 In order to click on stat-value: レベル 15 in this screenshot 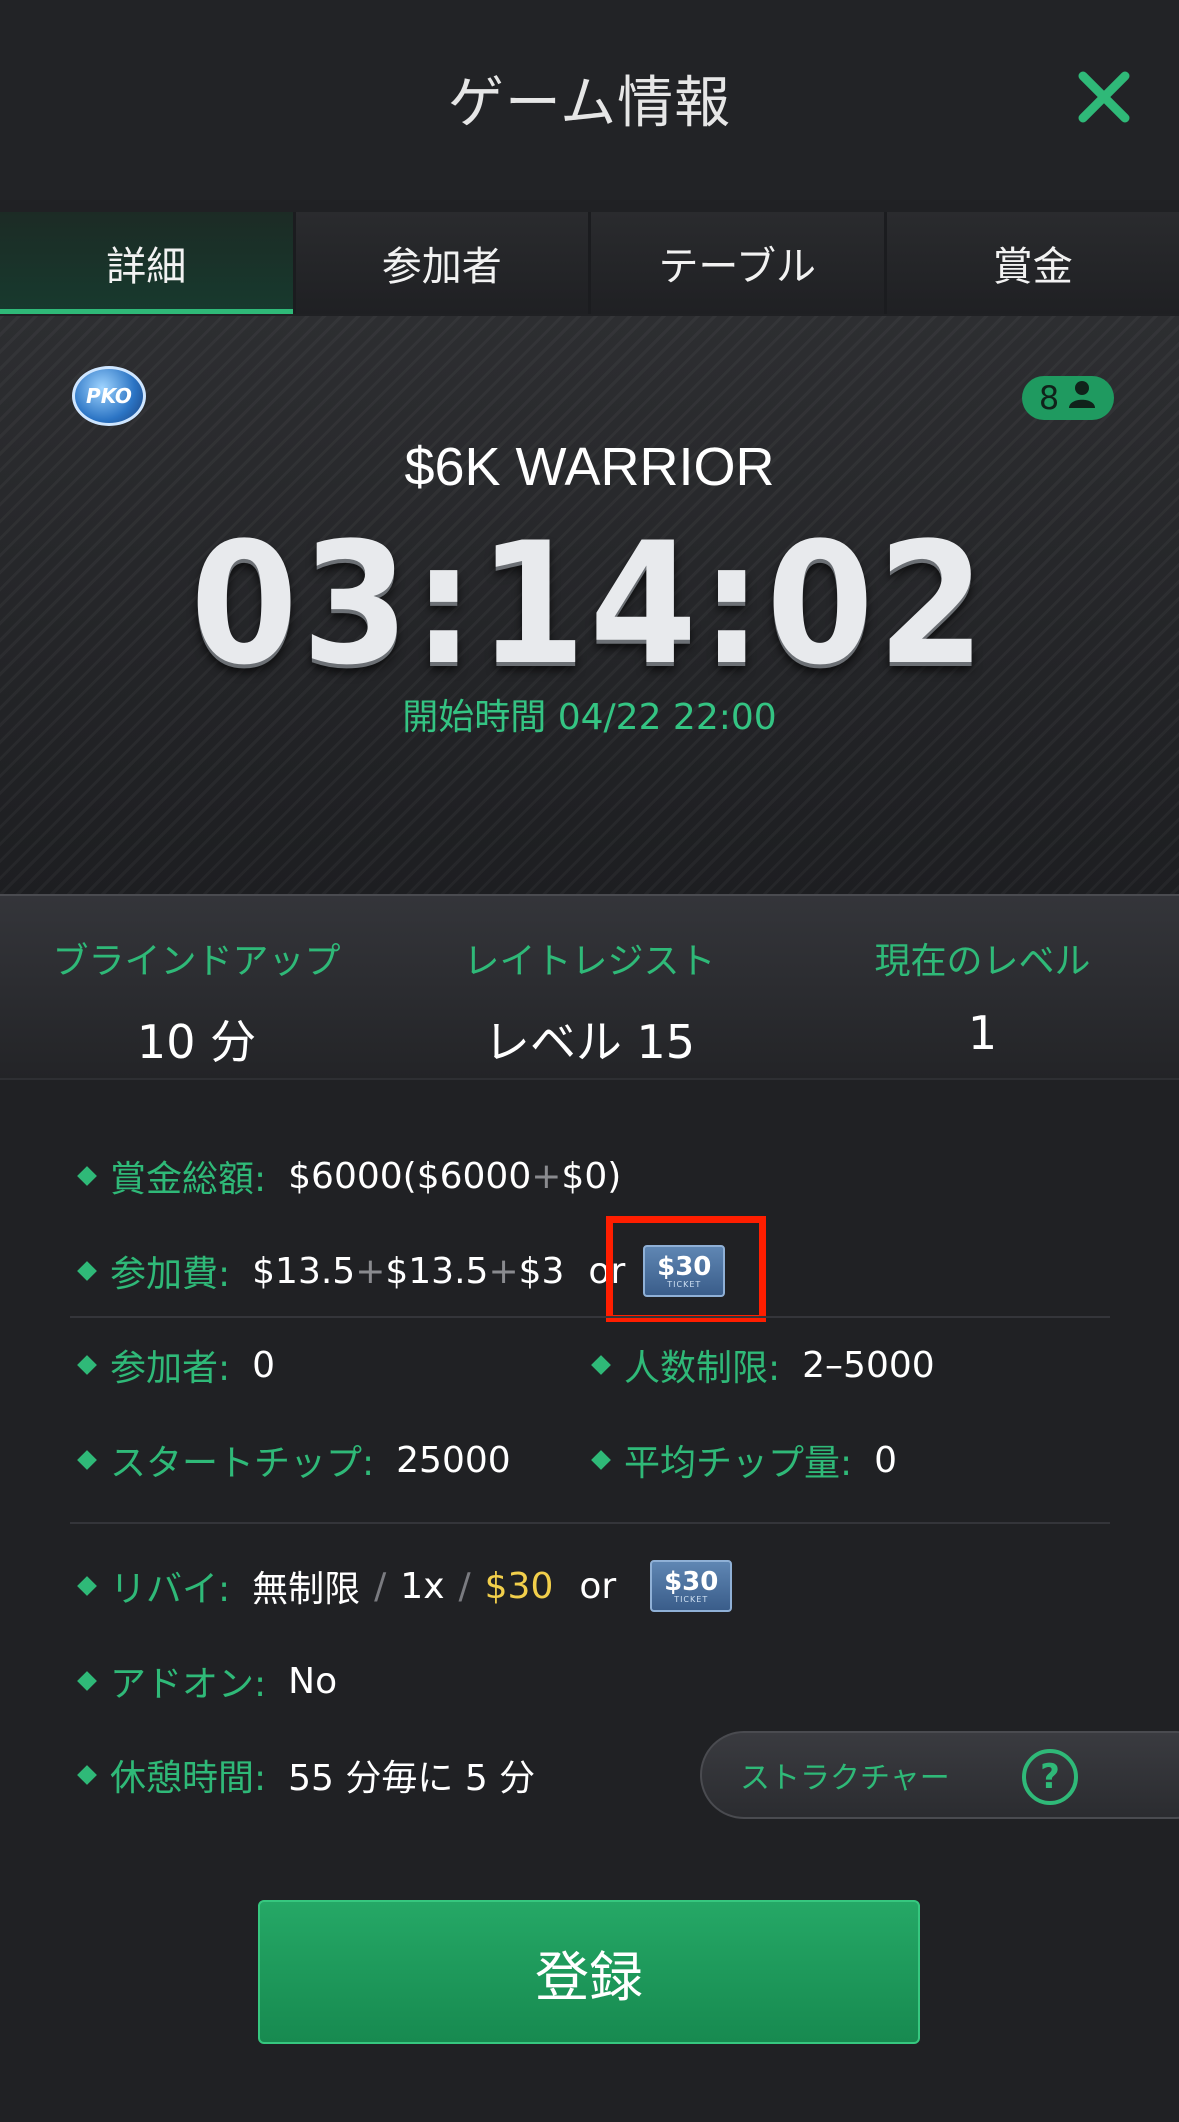, I will do `click(589, 1042)`.